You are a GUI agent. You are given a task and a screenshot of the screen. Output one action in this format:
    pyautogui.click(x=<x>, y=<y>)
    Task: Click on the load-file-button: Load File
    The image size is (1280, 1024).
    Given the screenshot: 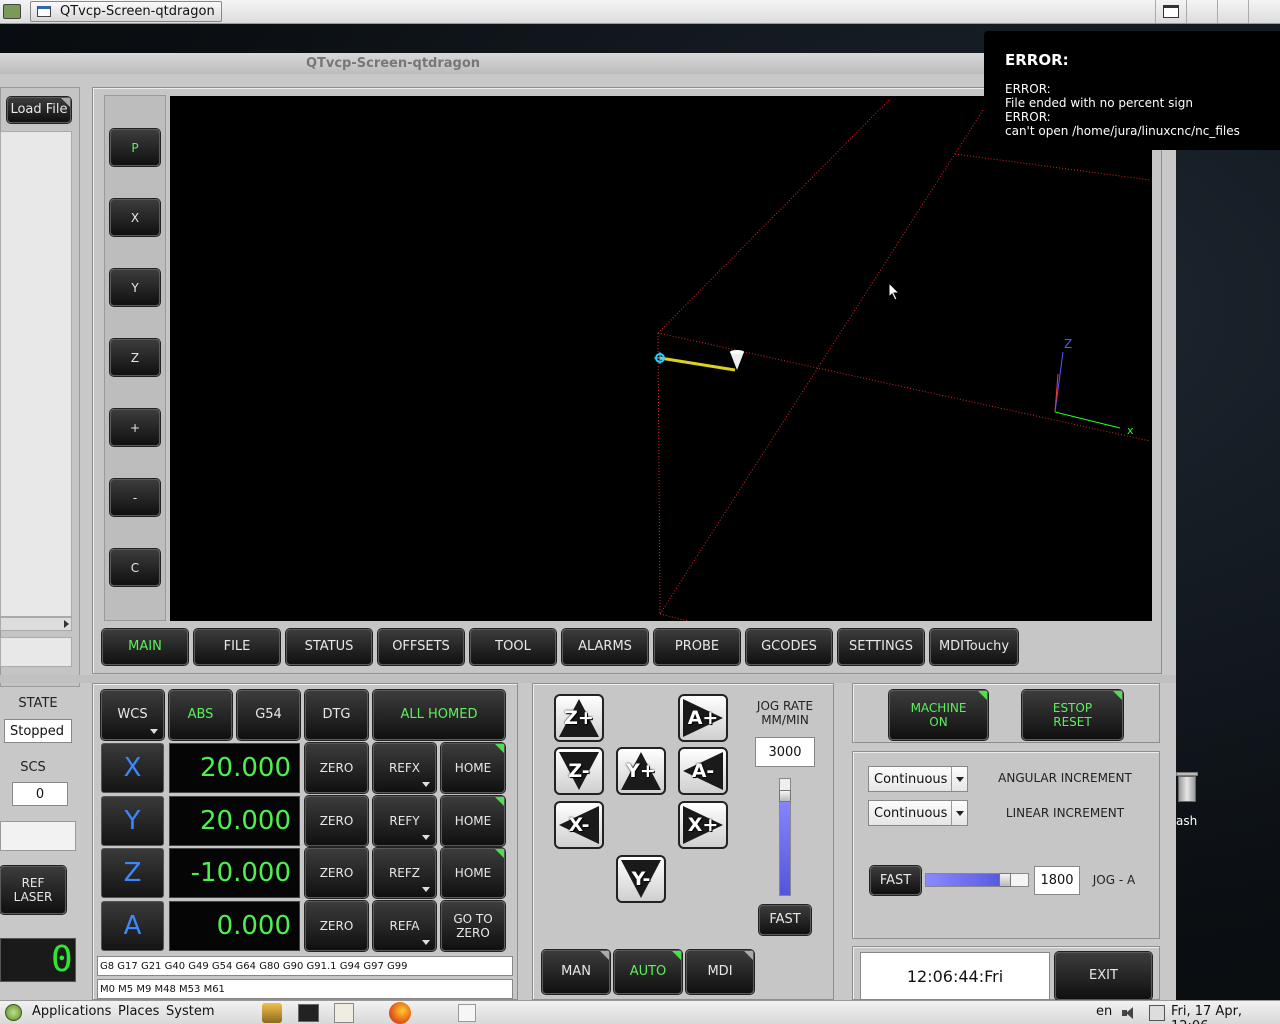 What is the action you would take?
    pyautogui.click(x=39, y=110)
    